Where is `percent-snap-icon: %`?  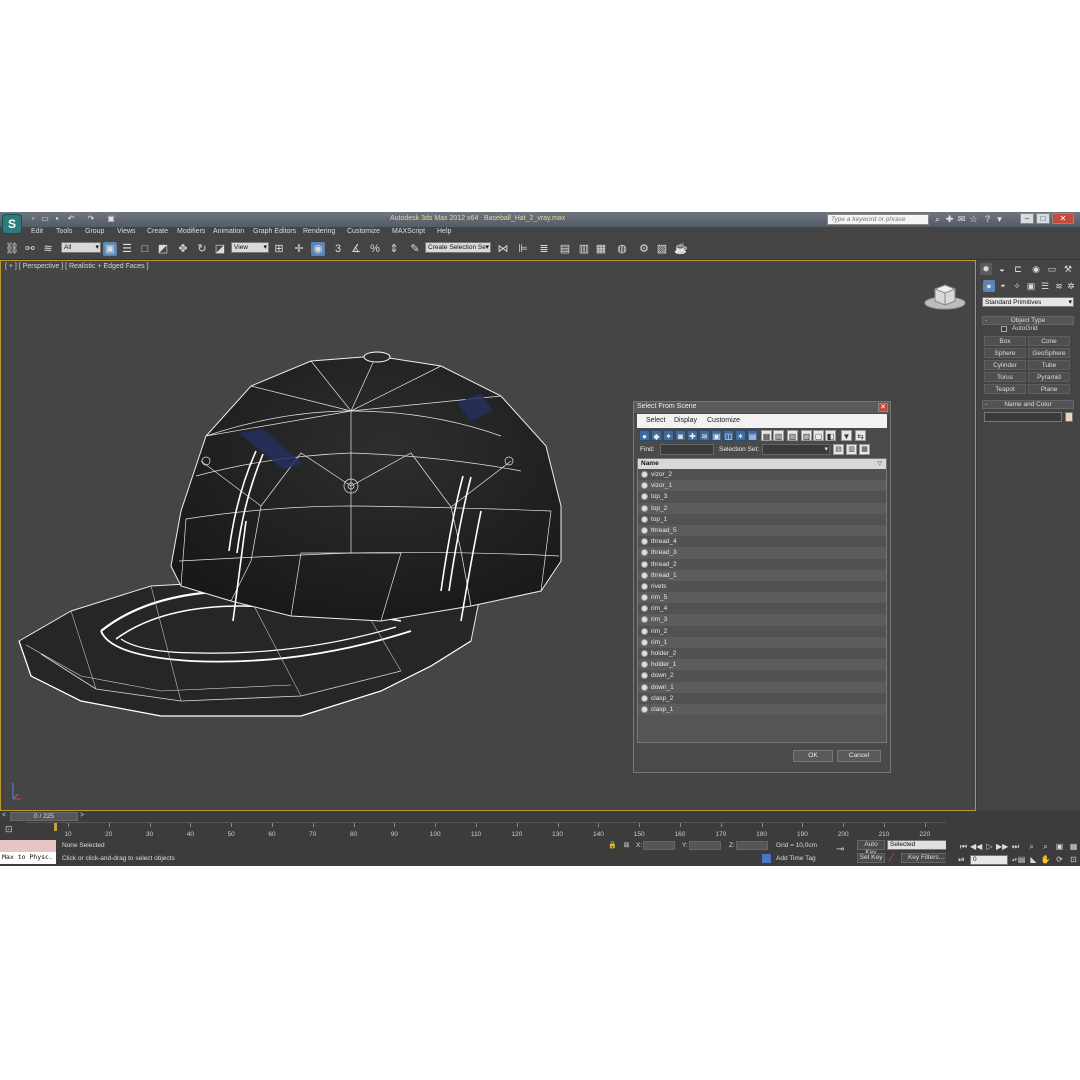
percent-snap-icon: % is located at coordinates (375, 249).